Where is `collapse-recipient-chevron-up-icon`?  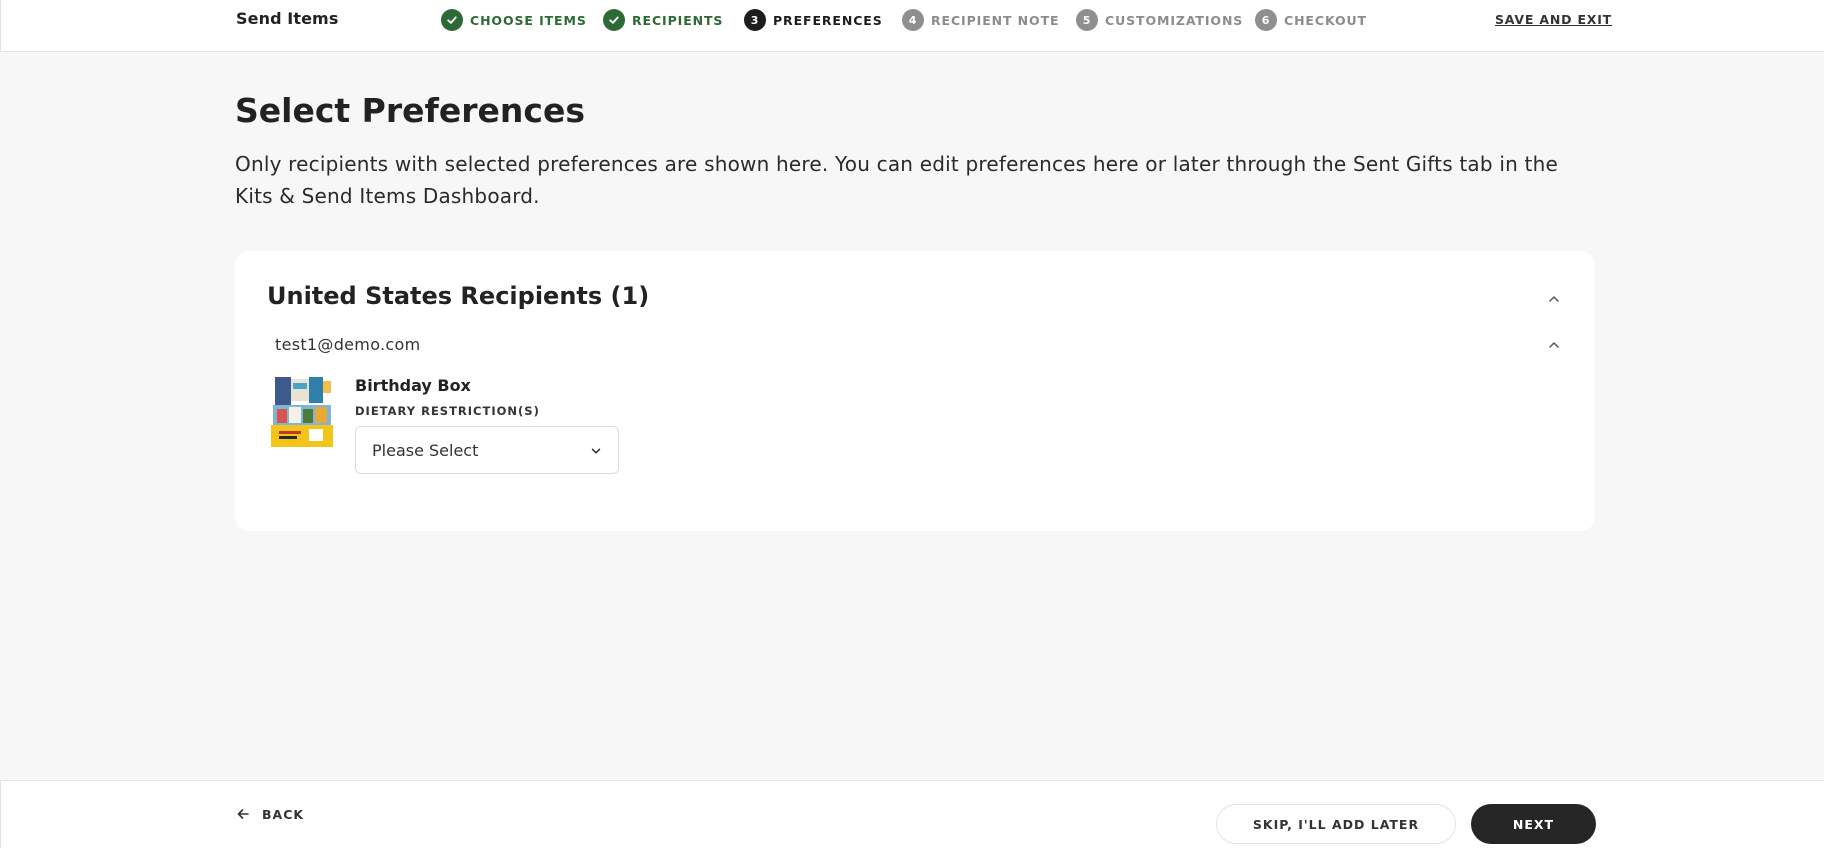 collapse-recipient-chevron-up-icon is located at coordinates (1554, 344).